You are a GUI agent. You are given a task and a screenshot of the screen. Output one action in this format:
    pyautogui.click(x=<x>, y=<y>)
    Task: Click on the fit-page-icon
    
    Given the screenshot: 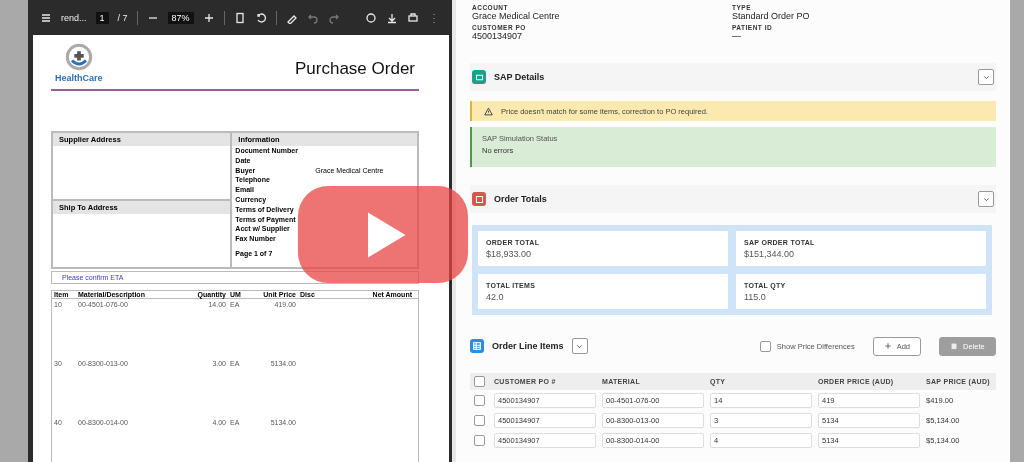 What is the action you would take?
    pyautogui.click(x=239, y=17)
    